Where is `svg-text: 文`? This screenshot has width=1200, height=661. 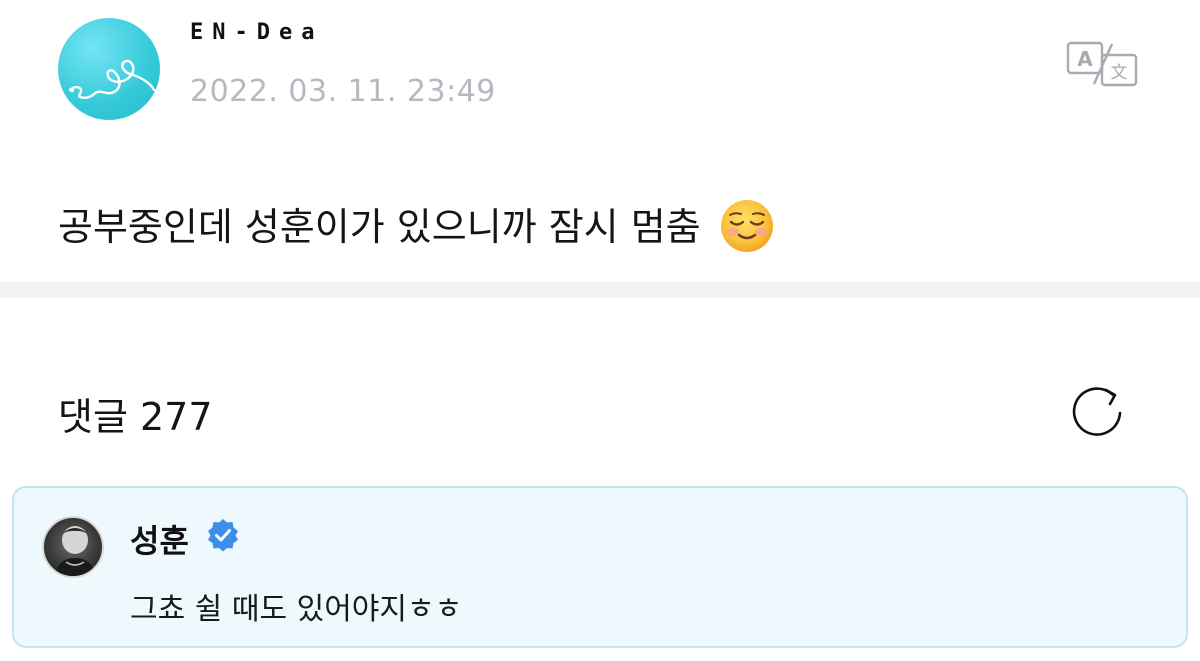
svg-text: 文 is located at coordinates (1119, 73).